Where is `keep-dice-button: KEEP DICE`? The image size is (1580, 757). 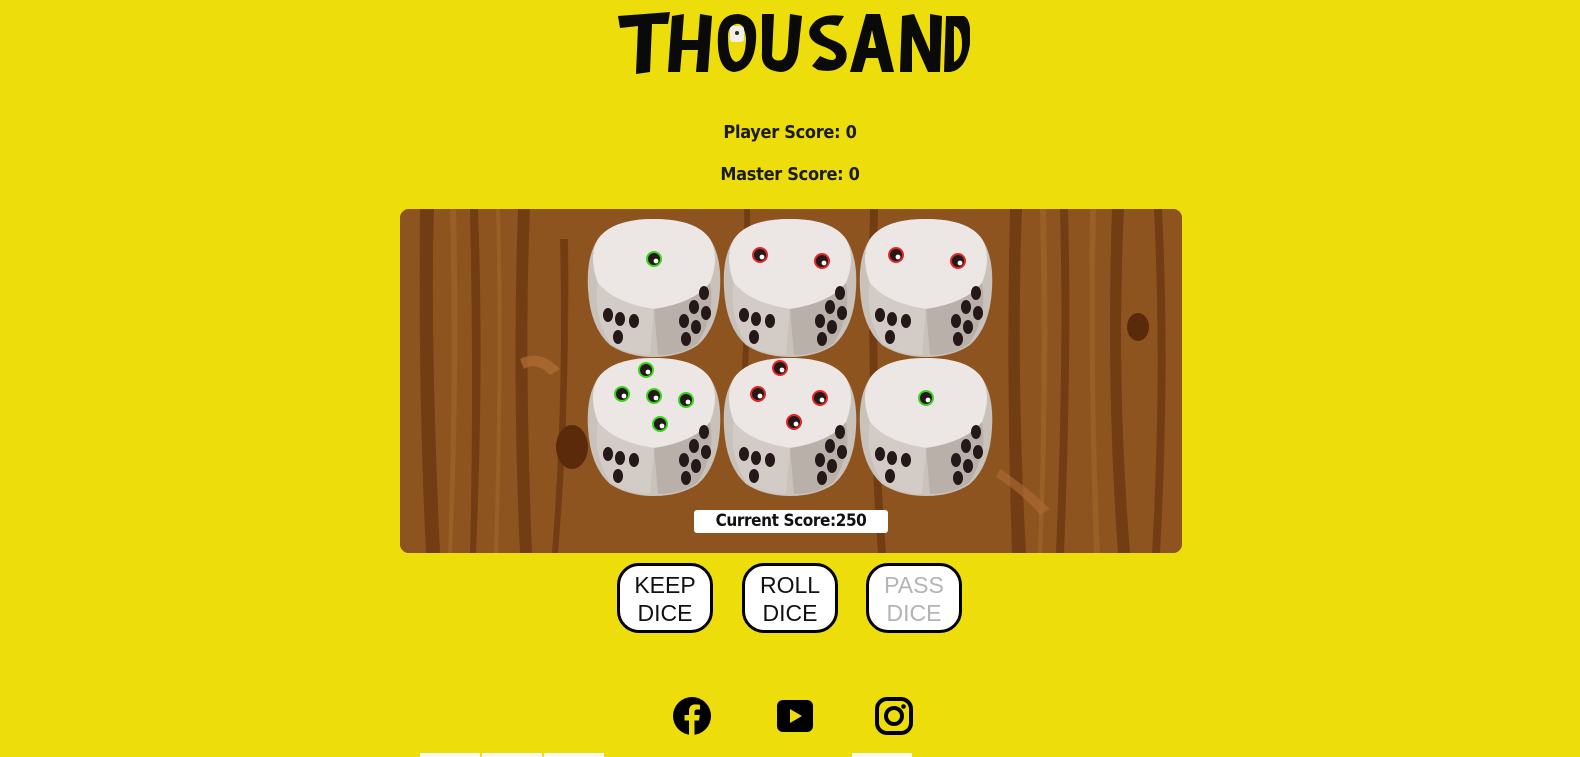 keep-dice-button: KEEP DICE is located at coordinates (665, 598).